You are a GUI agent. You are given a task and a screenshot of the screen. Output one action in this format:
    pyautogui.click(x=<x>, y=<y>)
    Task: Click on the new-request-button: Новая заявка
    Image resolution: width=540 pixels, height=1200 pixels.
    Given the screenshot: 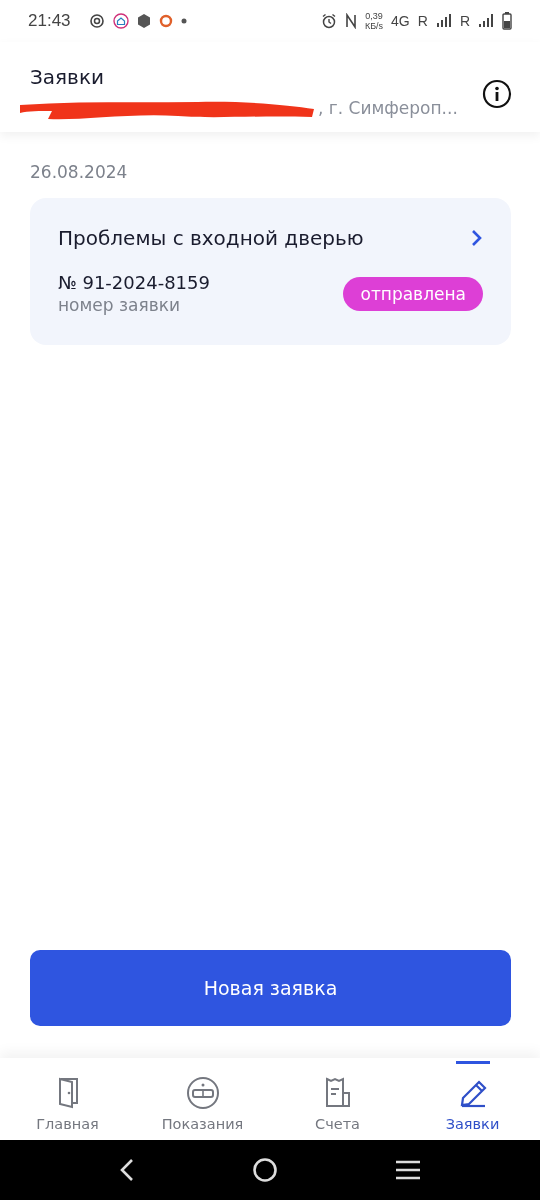 What is the action you would take?
    pyautogui.click(x=270, y=988)
    